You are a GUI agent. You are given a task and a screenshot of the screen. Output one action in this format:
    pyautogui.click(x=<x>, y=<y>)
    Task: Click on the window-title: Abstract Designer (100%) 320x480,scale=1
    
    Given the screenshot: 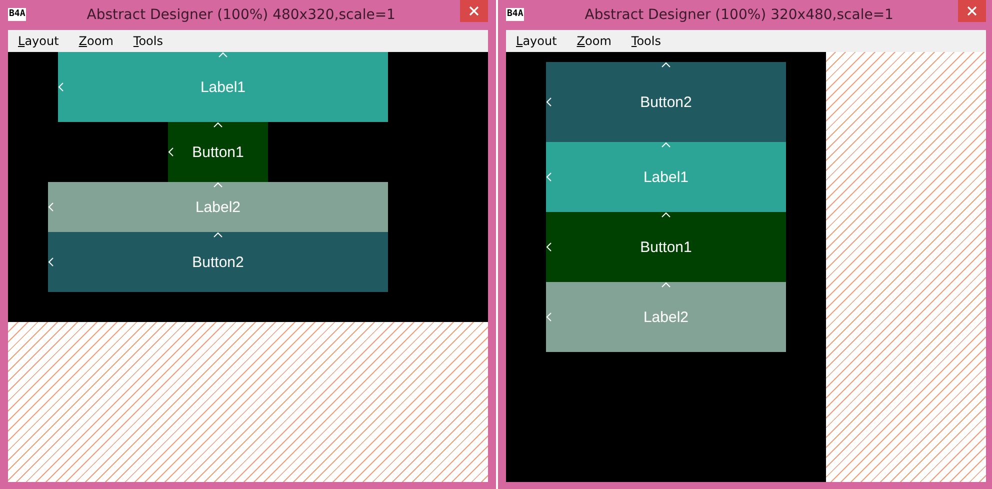 What is the action you would take?
    pyautogui.click(x=739, y=15)
    